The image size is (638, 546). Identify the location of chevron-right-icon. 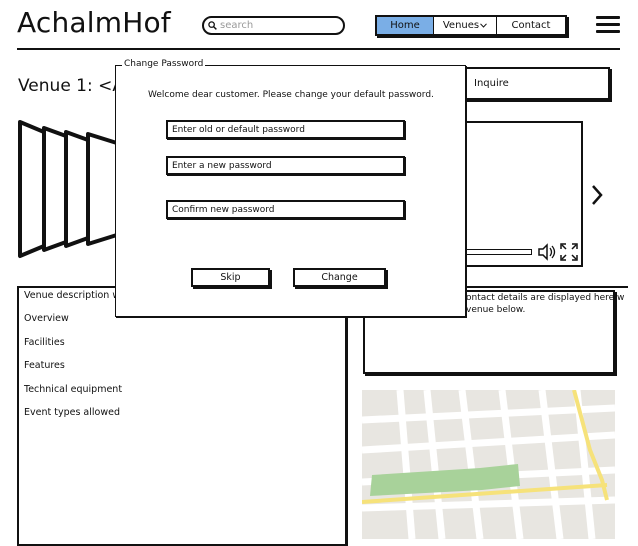
(597, 195).